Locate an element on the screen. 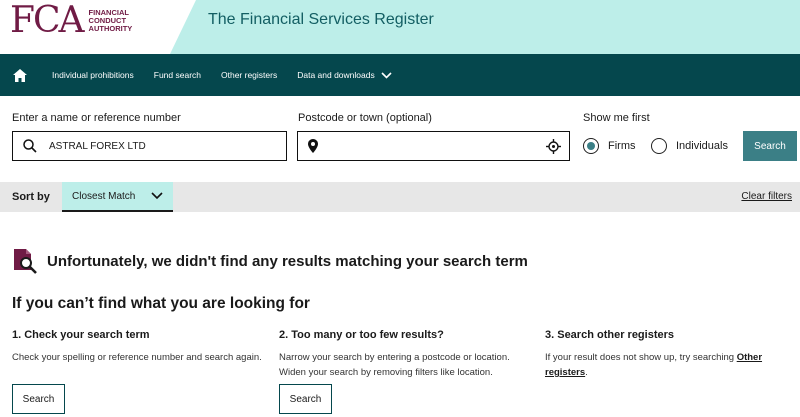 This screenshot has height=417, width=800. nav-data-label: Data and downloads is located at coordinates (336, 75).